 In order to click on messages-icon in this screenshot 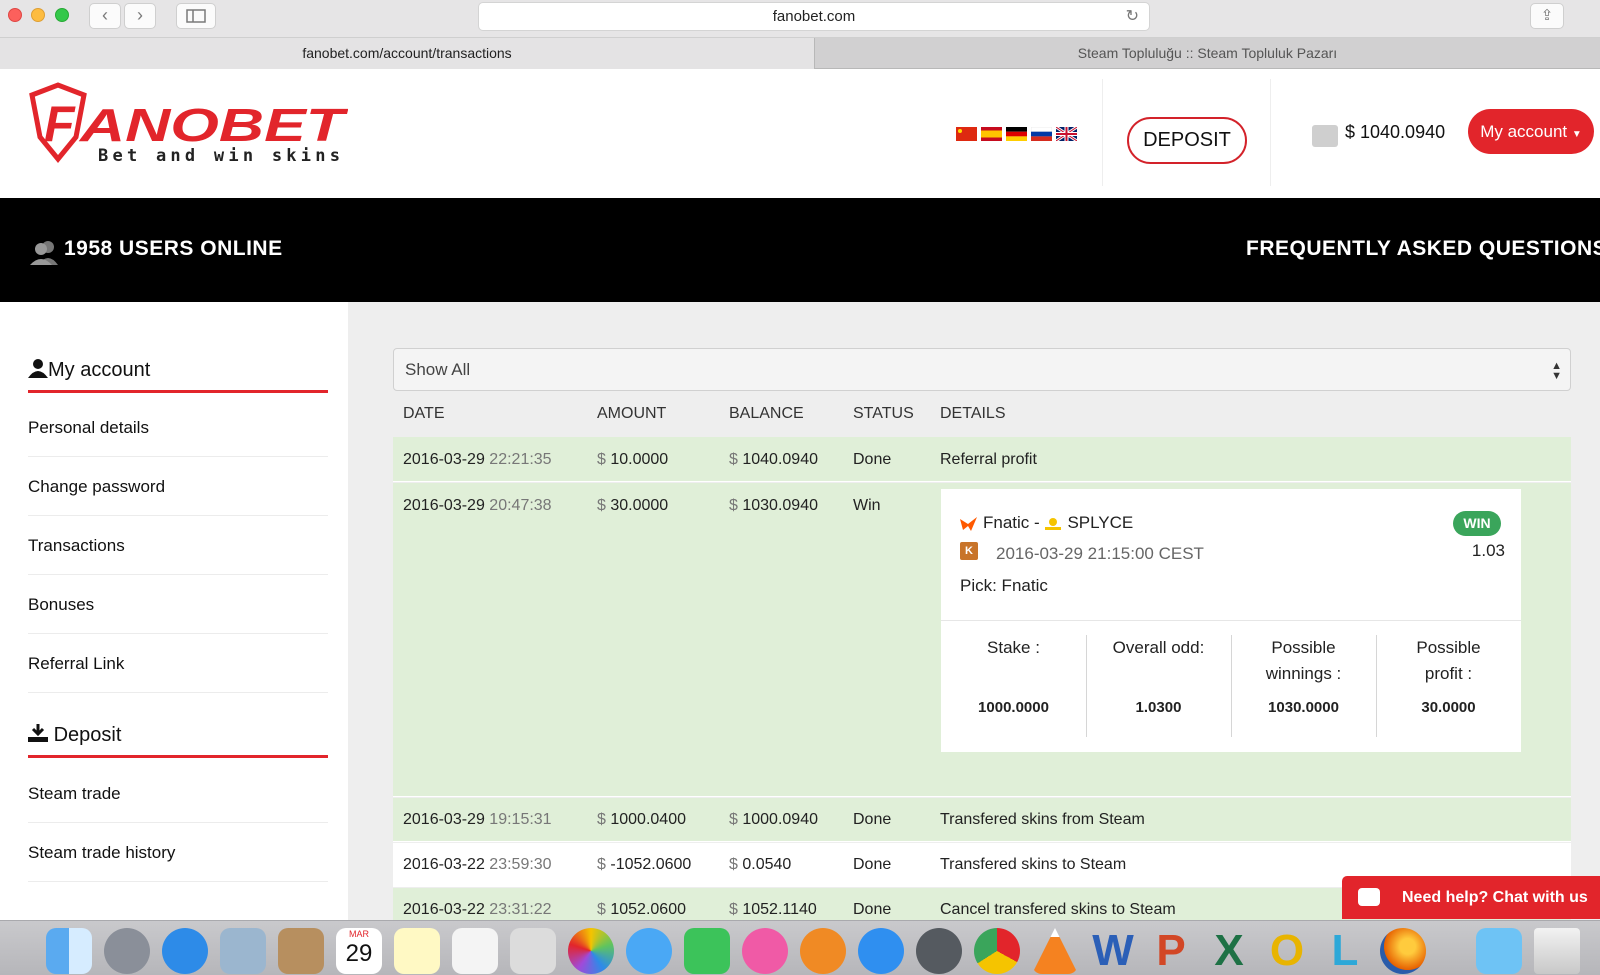, I will do `click(649, 951)`.